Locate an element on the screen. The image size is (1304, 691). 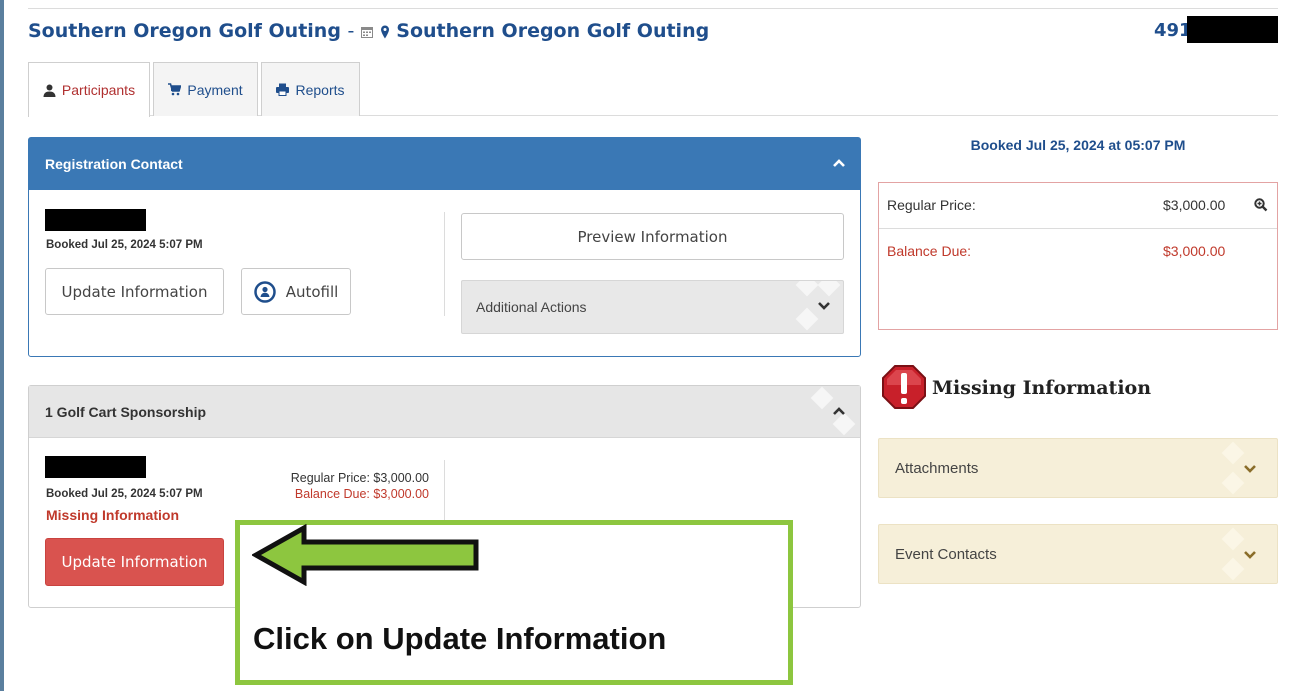
balance-due-value: $3,000.00 is located at coordinates (1194, 251).